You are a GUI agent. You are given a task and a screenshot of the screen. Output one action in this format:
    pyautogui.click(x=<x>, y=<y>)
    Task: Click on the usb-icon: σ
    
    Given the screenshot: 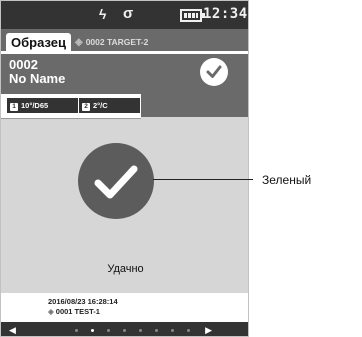 What is the action you would take?
    pyautogui.click(x=128, y=13)
    